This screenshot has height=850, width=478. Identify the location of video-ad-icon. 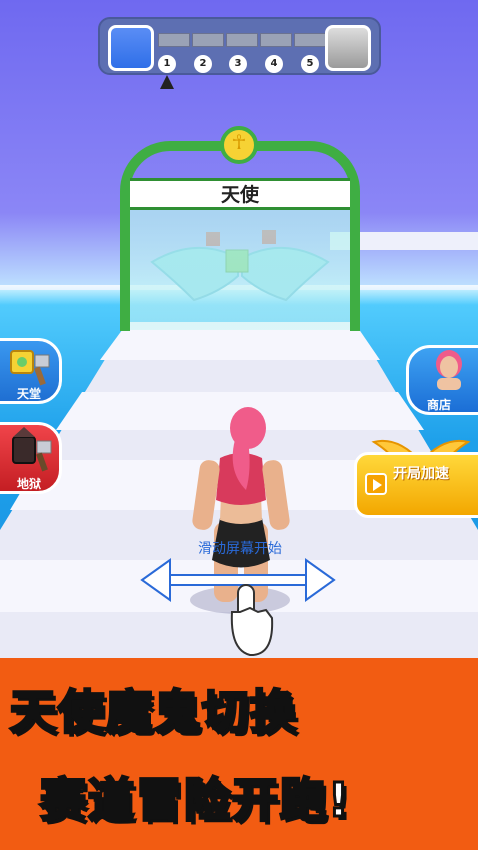
(376, 484).